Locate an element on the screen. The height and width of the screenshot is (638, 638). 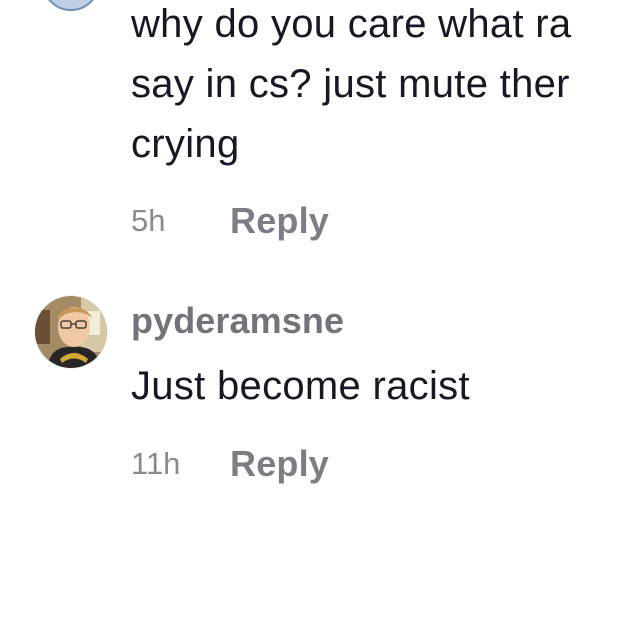
comment-meta: 11h Reply is located at coordinates (230, 464).